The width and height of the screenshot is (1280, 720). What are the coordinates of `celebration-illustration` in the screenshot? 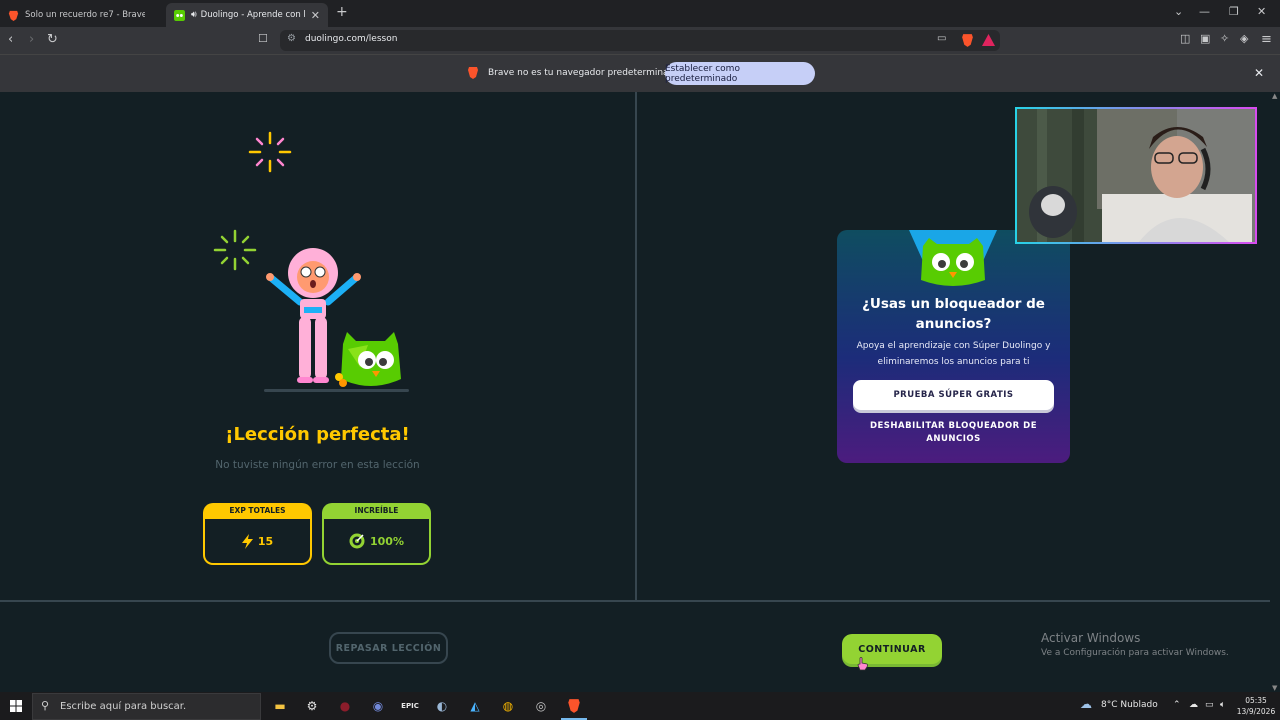 It's located at (311, 261).